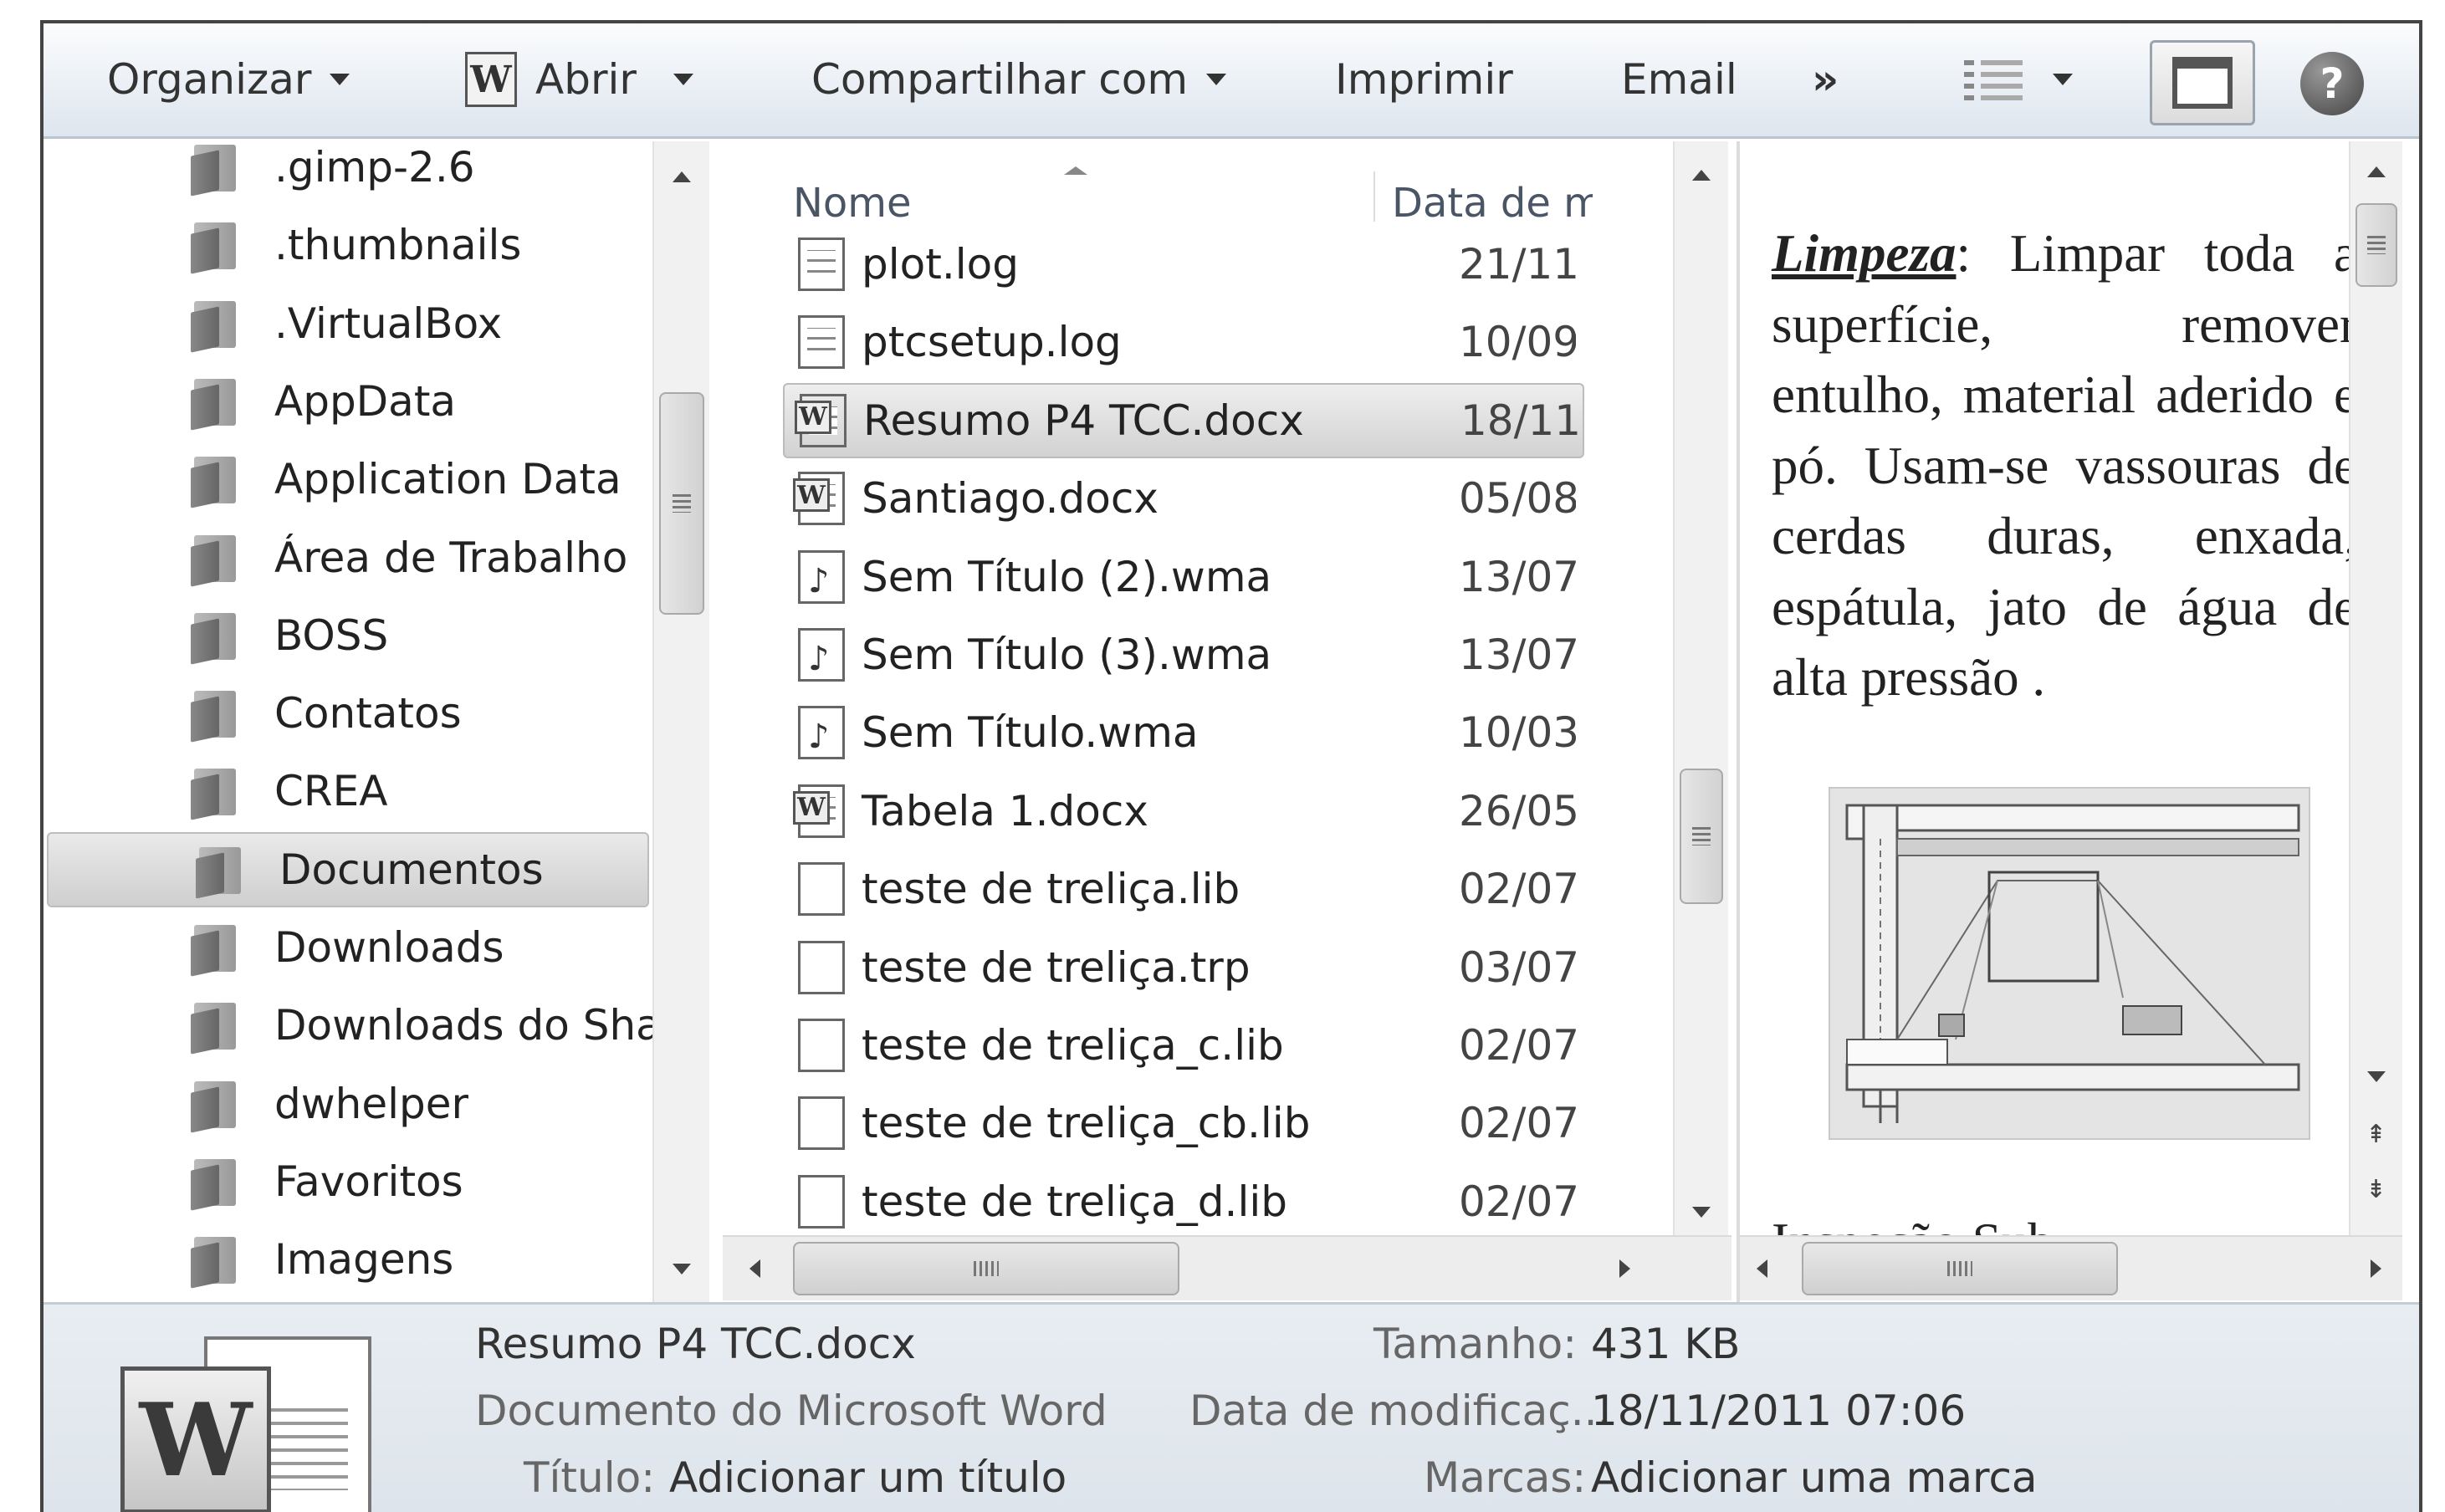 This screenshot has width=2445, height=1512. What do you see at coordinates (1825, 79) in the screenshot?
I see `more-commands-button: »` at bounding box center [1825, 79].